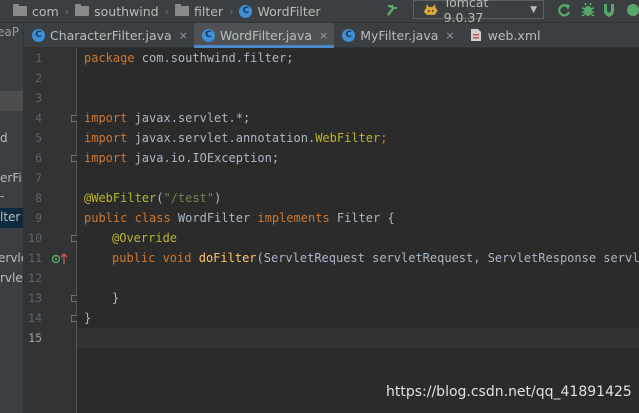 The height and width of the screenshot is (413, 639). What do you see at coordinates (509, 392) in the screenshot?
I see `watermark-url: https://blog.csdn.net/qq_41891425` at bounding box center [509, 392].